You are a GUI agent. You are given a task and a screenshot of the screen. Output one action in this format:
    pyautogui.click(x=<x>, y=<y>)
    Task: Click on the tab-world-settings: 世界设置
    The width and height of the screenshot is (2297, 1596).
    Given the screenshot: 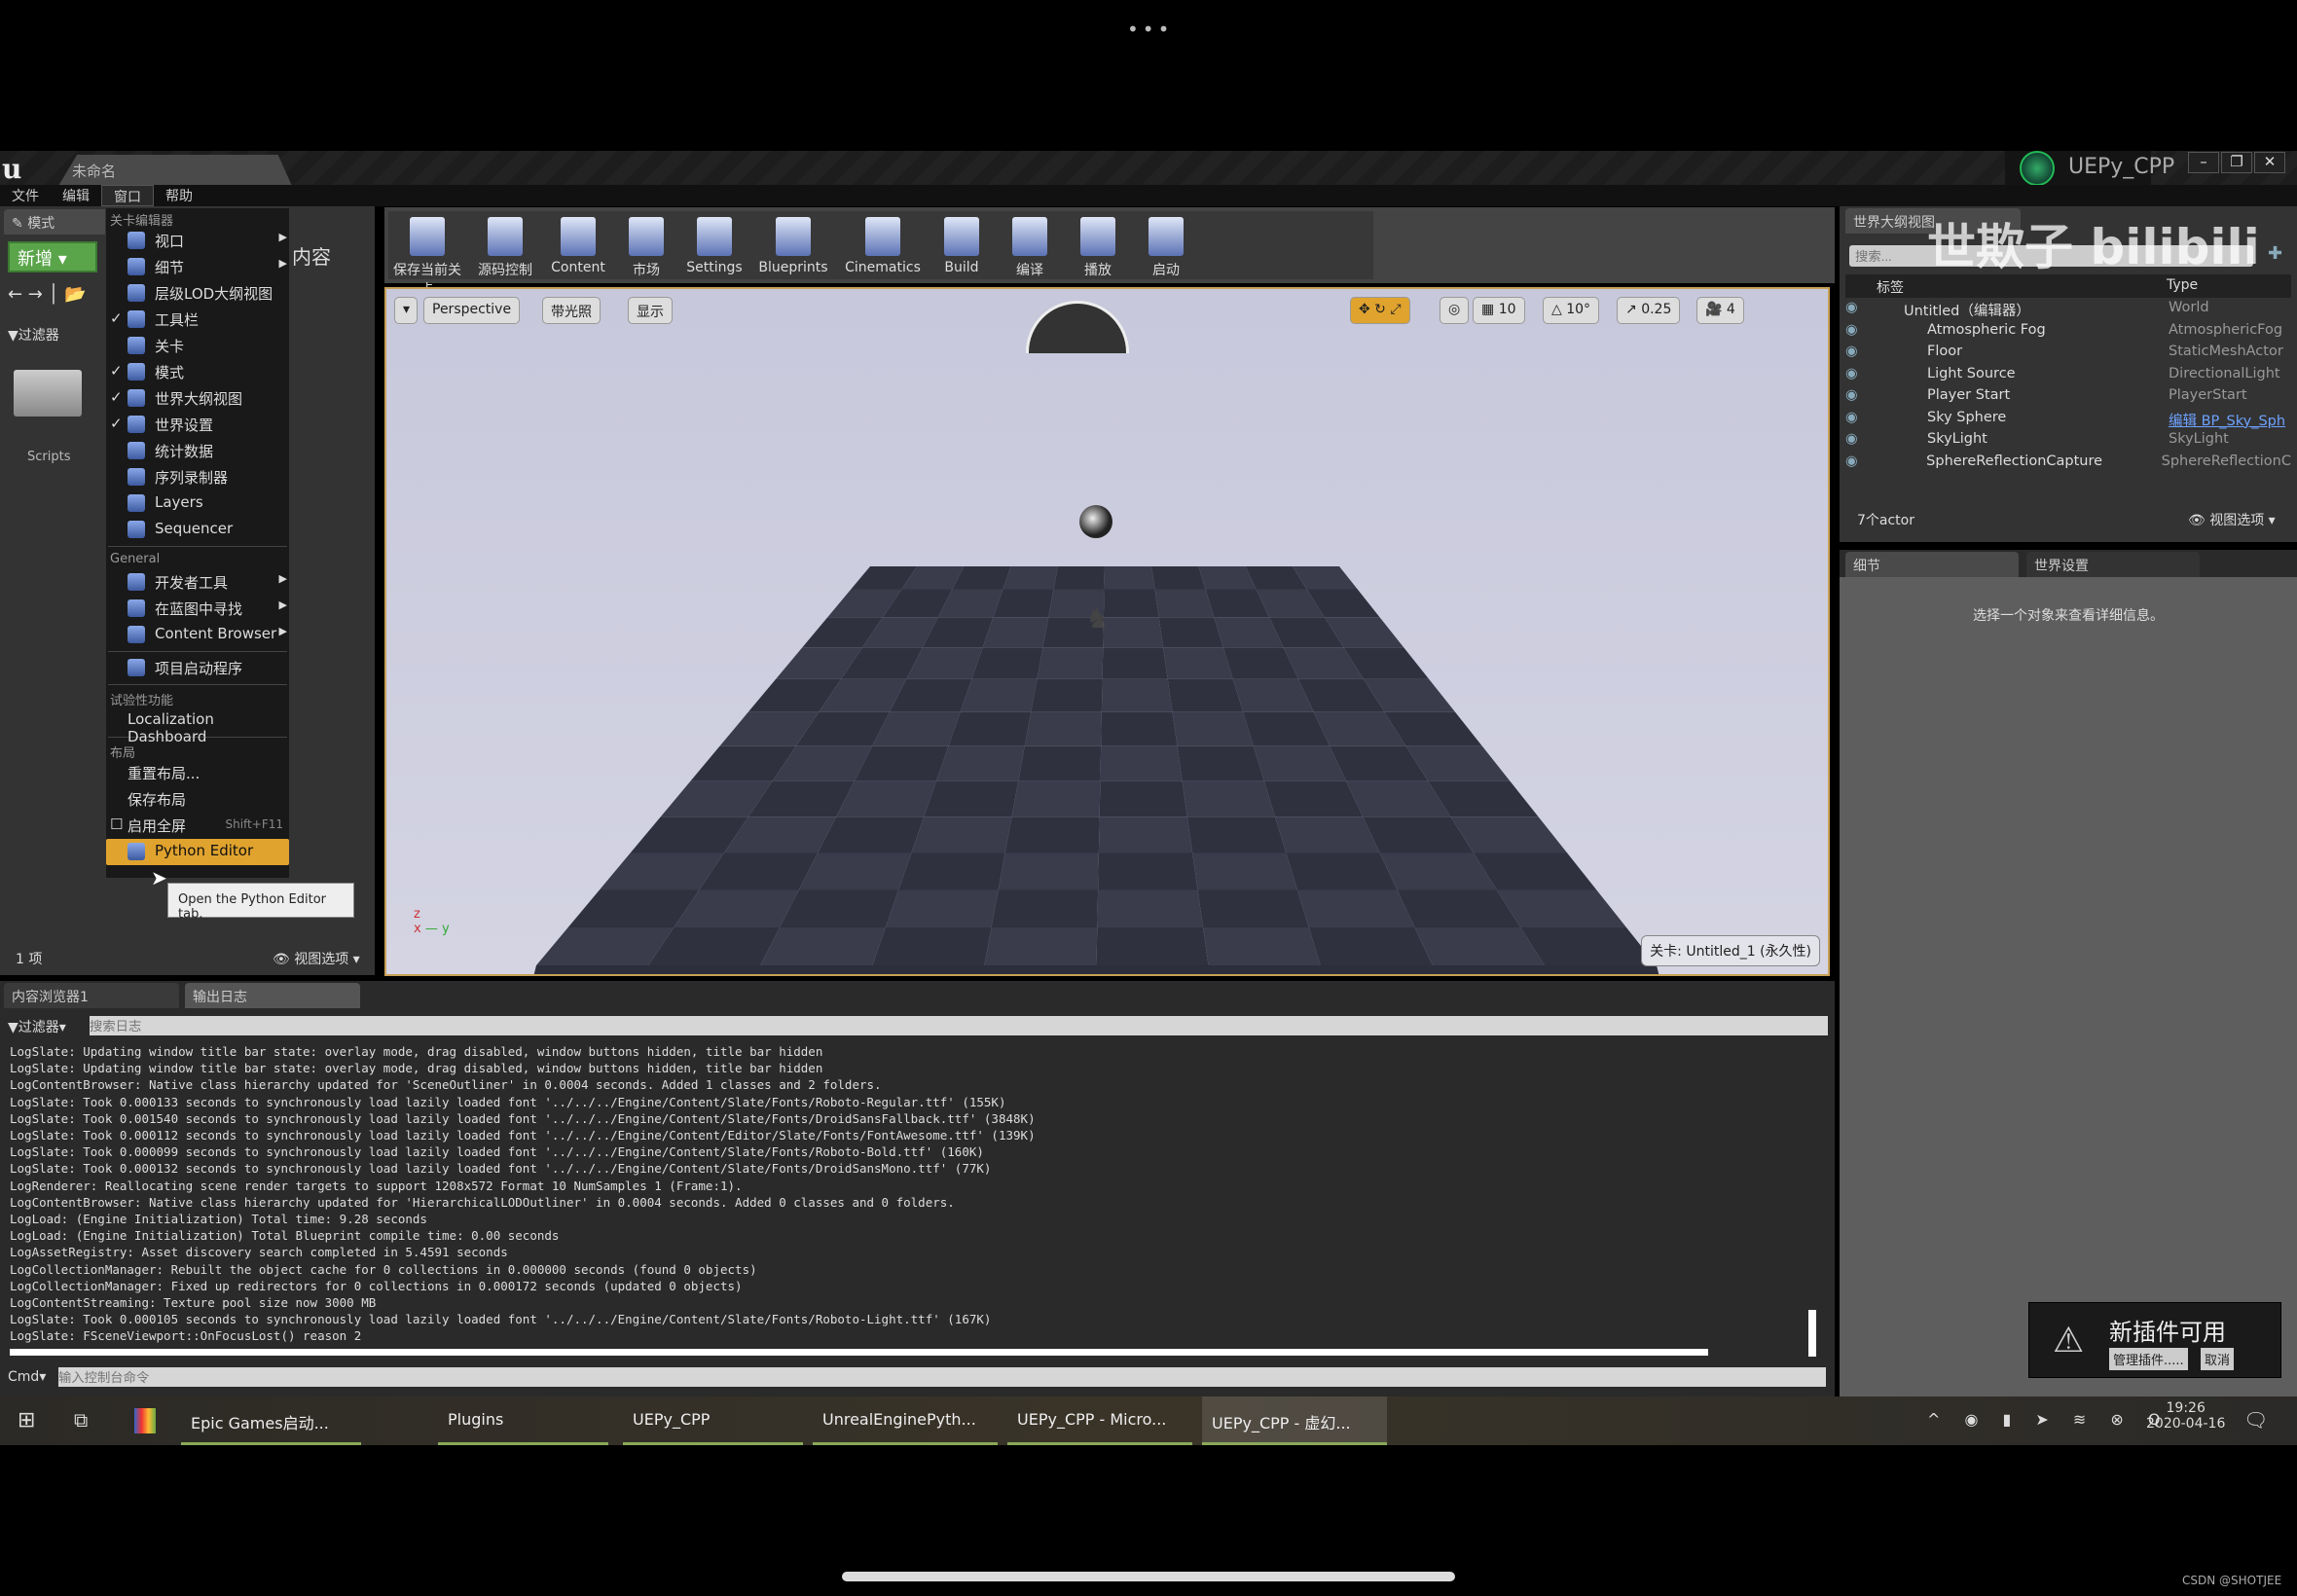 What is the action you would take?
    pyautogui.click(x=2113, y=564)
    